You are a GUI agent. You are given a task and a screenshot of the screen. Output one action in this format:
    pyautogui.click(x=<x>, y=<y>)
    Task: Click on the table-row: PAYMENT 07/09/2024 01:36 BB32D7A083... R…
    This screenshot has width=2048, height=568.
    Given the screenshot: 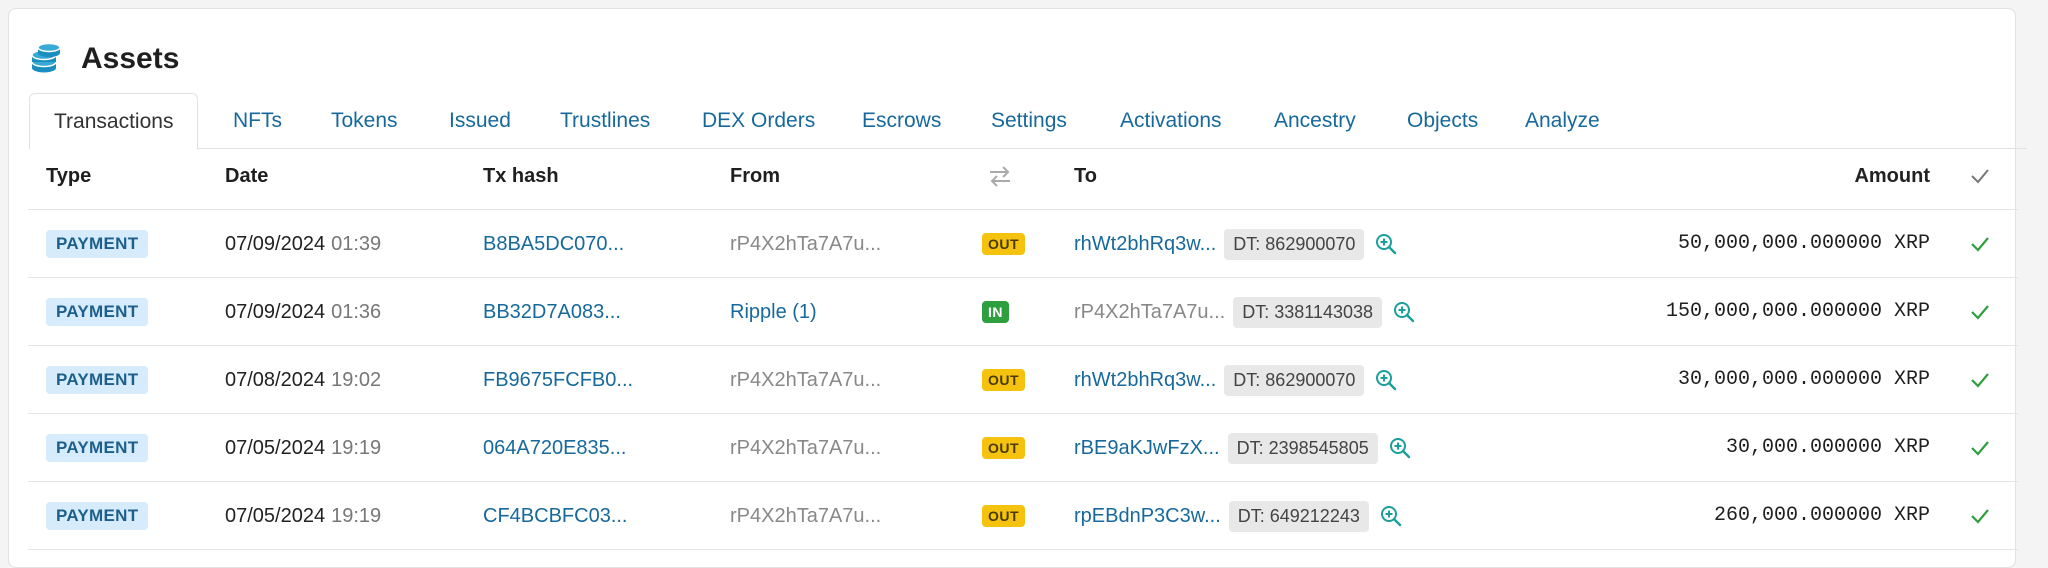 What is the action you would take?
    pyautogui.click(x=1023, y=312)
    